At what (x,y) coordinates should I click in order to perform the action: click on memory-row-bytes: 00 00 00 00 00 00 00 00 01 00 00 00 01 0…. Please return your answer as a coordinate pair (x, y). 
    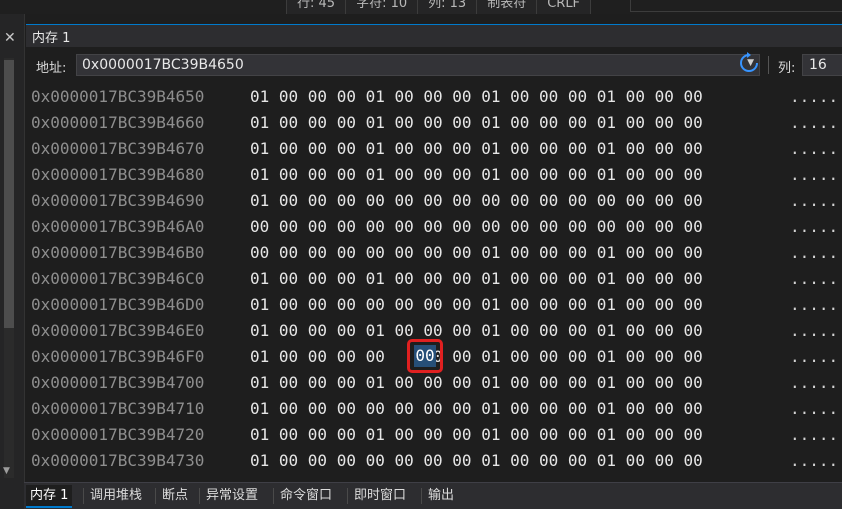
    Looking at the image, I should click on (476, 253).